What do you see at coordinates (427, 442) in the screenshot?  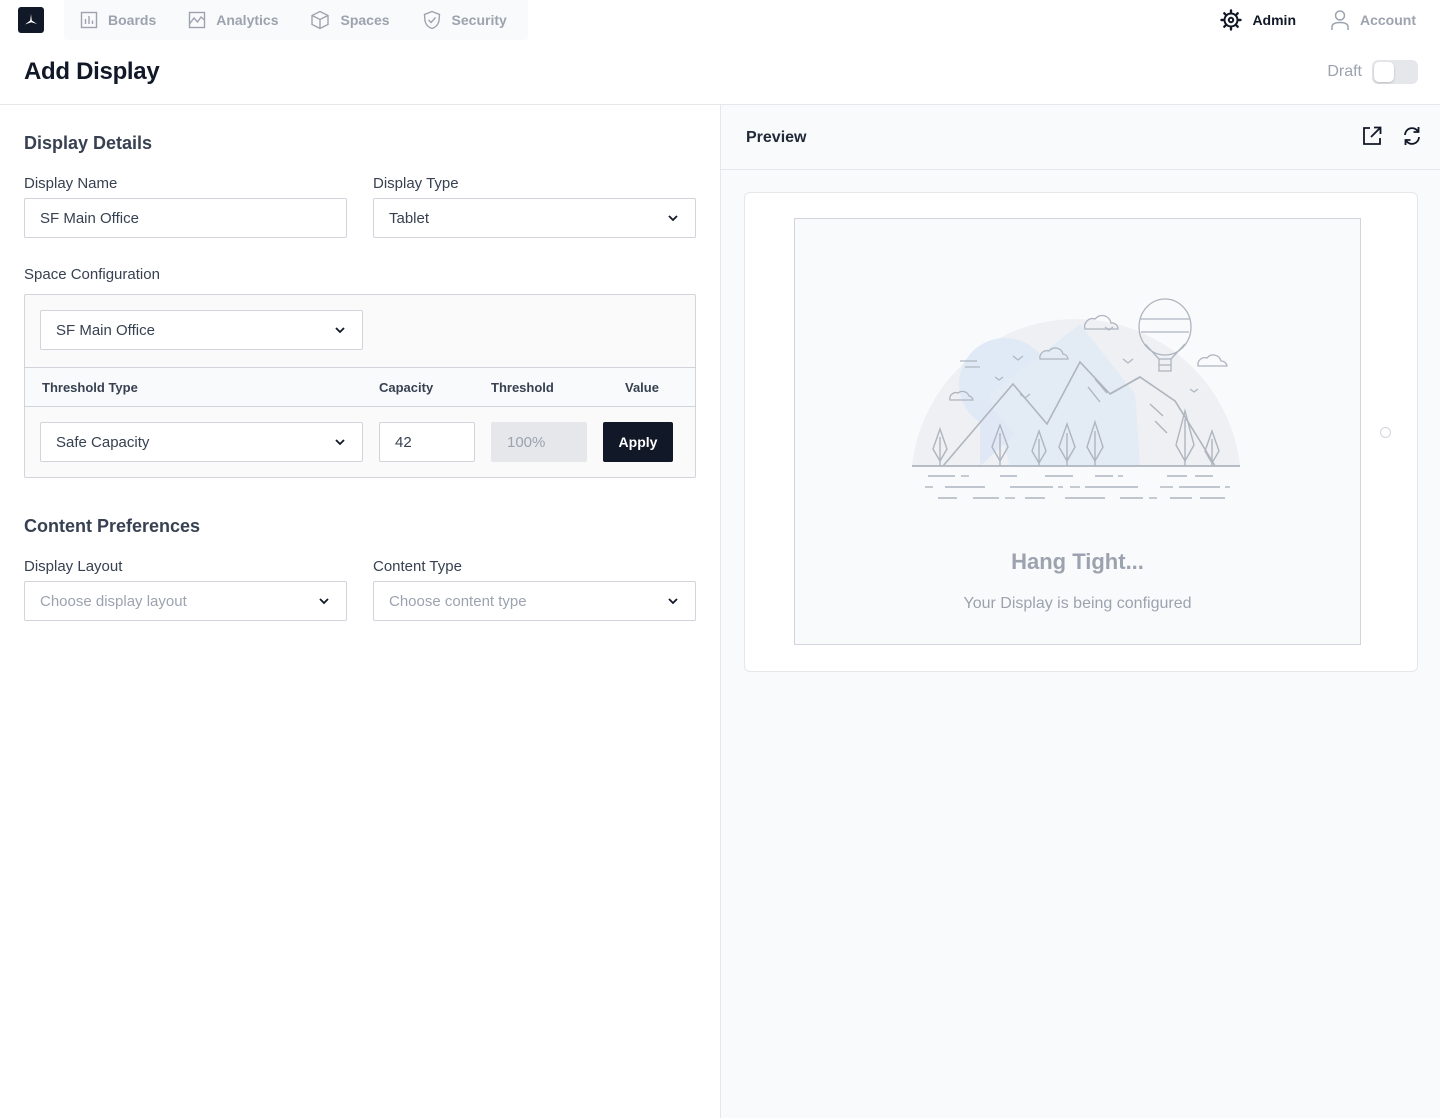 I see `capacity-input: 42` at bounding box center [427, 442].